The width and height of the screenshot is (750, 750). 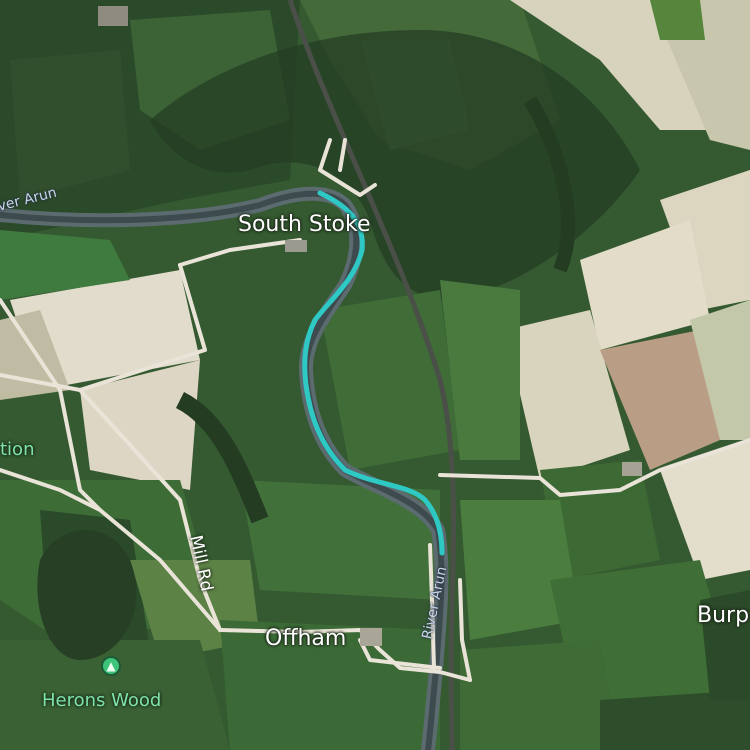 I want to click on label-offham: Offham, so click(x=305, y=639).